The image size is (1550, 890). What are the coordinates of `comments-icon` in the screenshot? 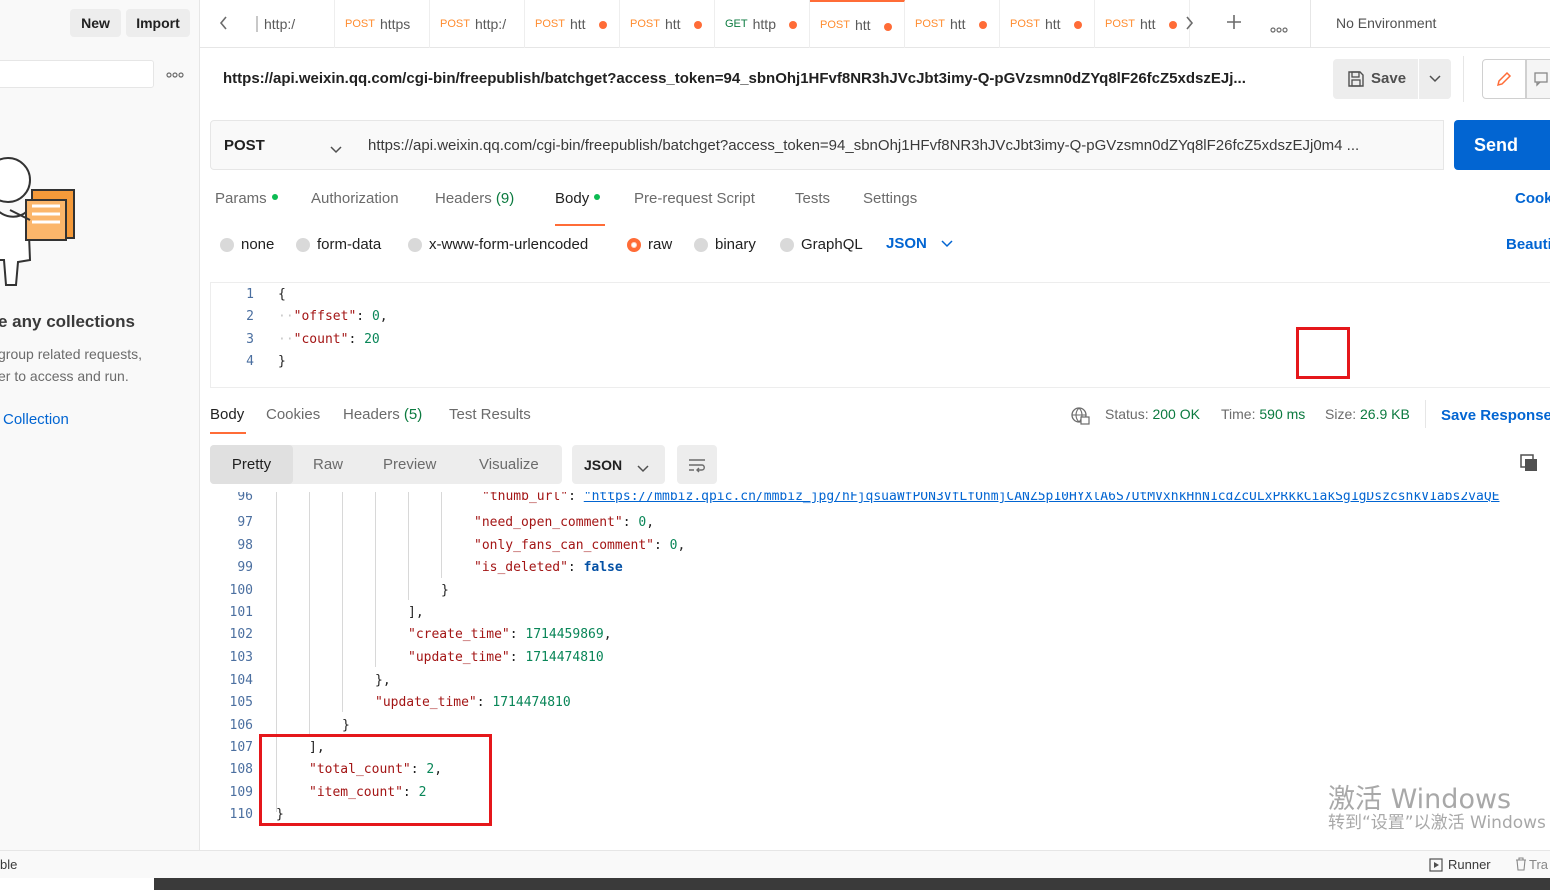 It's located at (1538, 79).